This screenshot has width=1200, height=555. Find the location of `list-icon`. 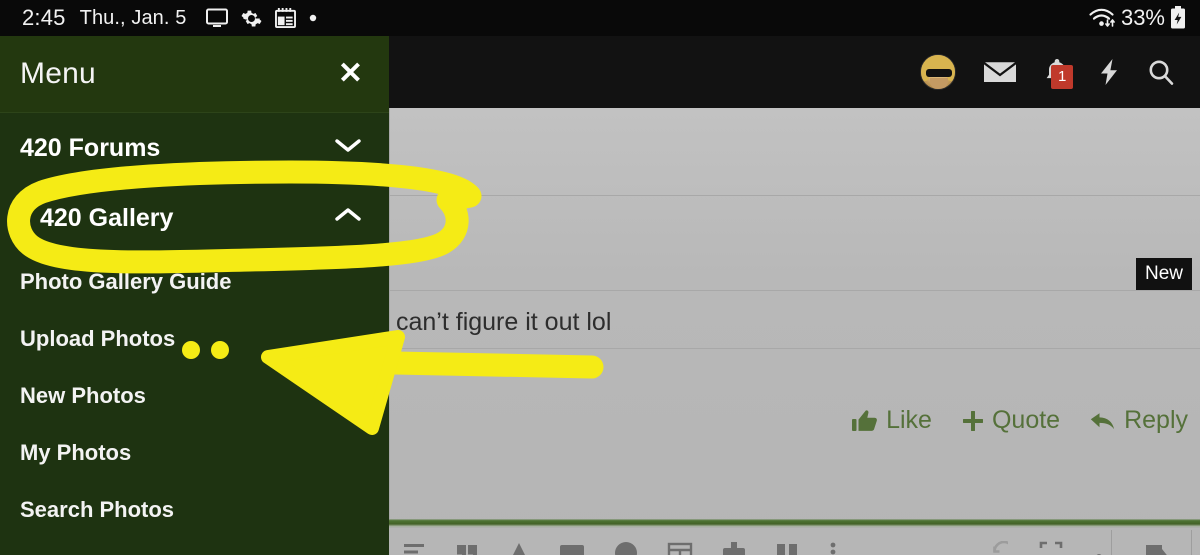

list-icon is located at coordinates (414, 548).